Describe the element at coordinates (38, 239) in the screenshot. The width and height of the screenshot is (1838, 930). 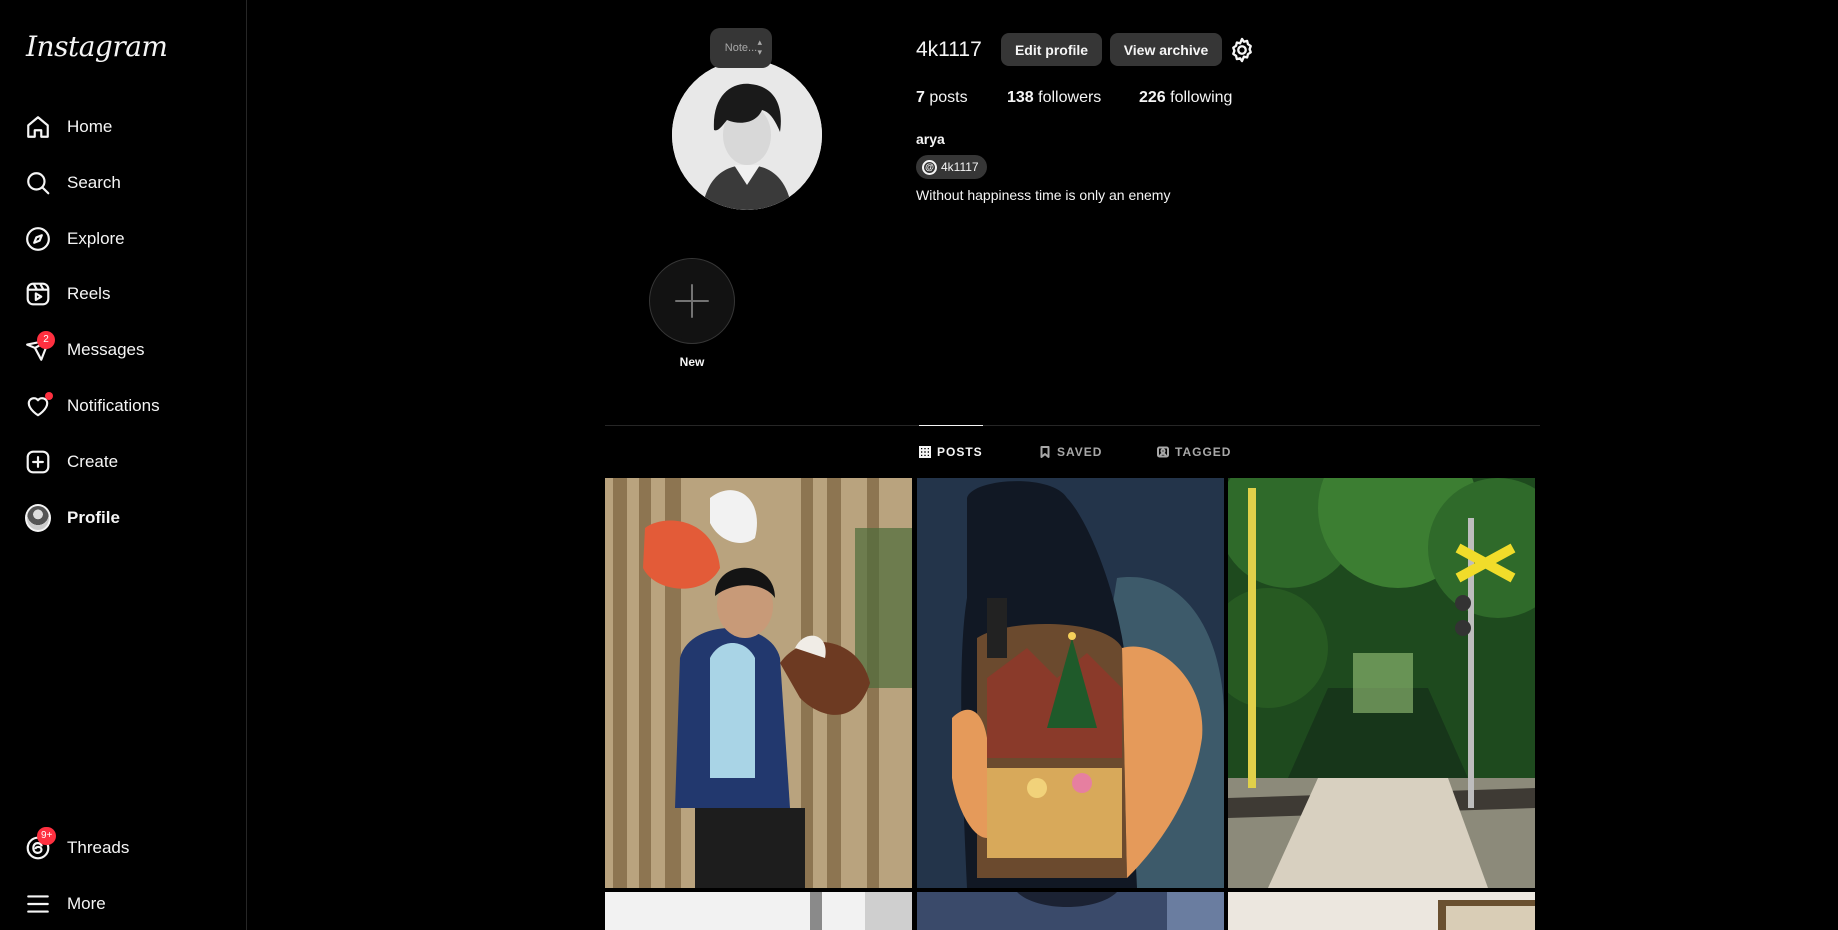
I see `compass-icon` at that location.